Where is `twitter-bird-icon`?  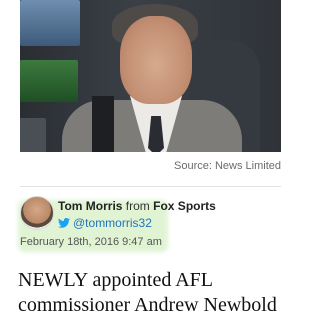
twitter-bird-icon is located at coordinates (64, 223).